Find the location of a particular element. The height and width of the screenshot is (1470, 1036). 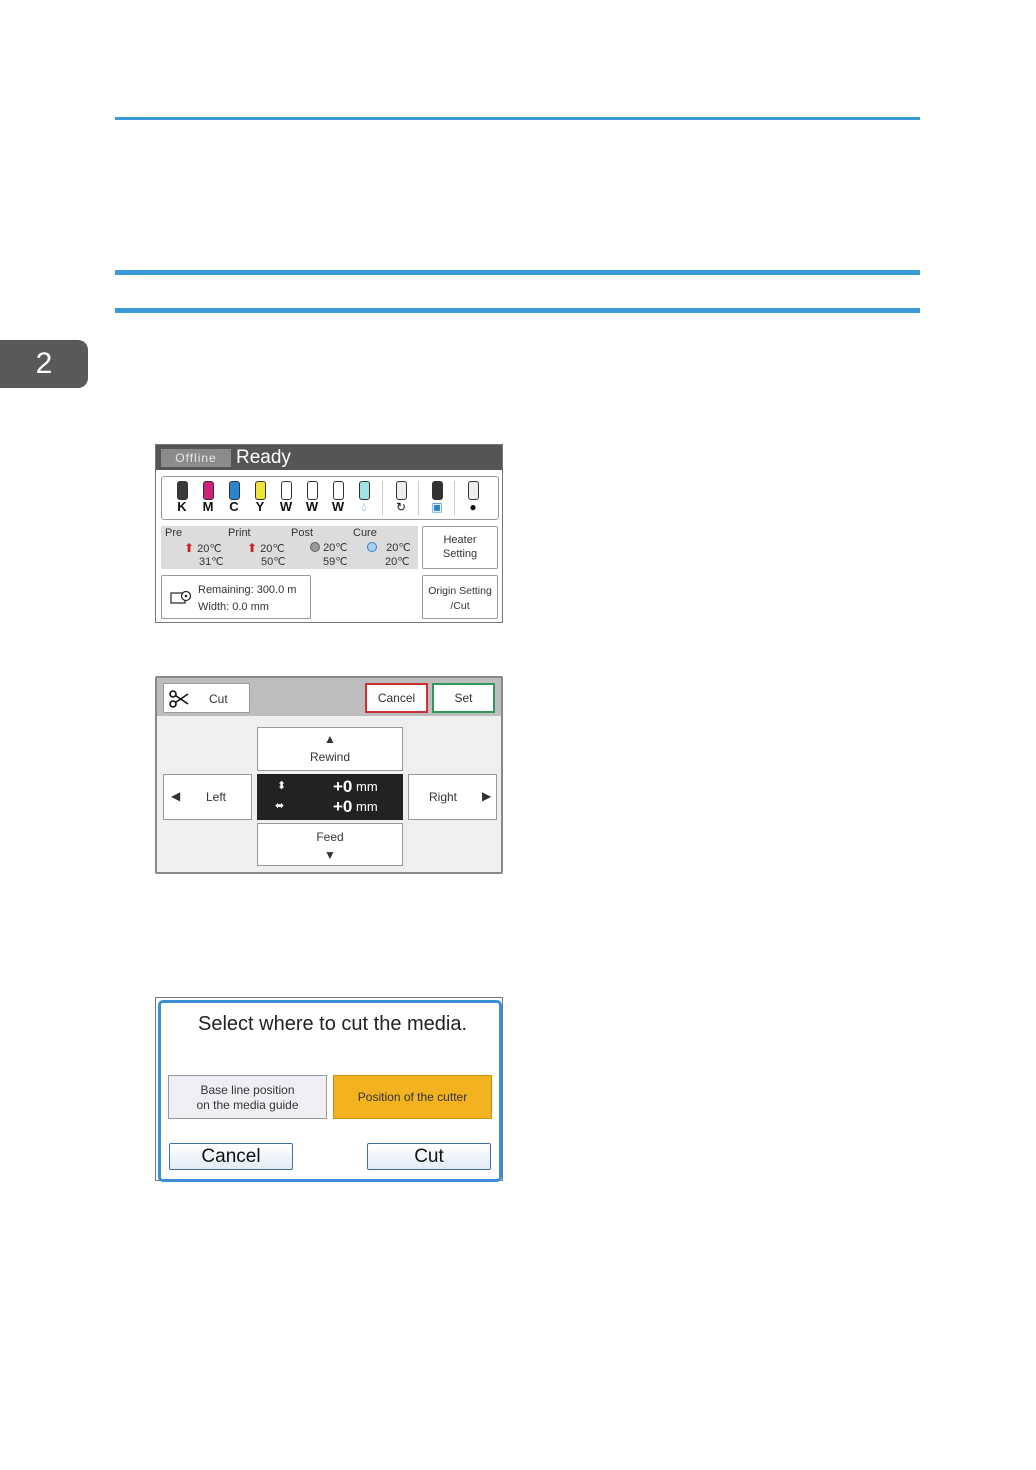

arrow-left-icon: ◀ is located at coordinates (176, 796).